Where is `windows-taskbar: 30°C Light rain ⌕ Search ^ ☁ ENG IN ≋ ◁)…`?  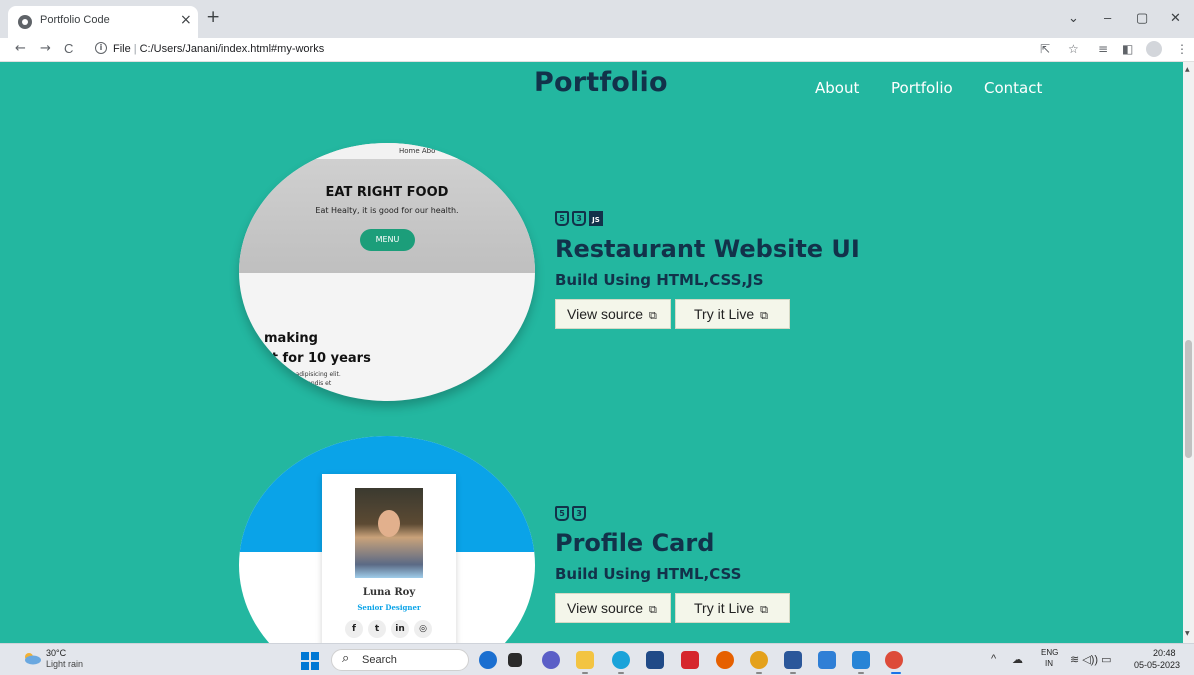
windows-taskbar: 30°C Light rain ⌕ Search ^ ☁ ENG IN ≋ ◁)… is located at coordinates (597, 659).